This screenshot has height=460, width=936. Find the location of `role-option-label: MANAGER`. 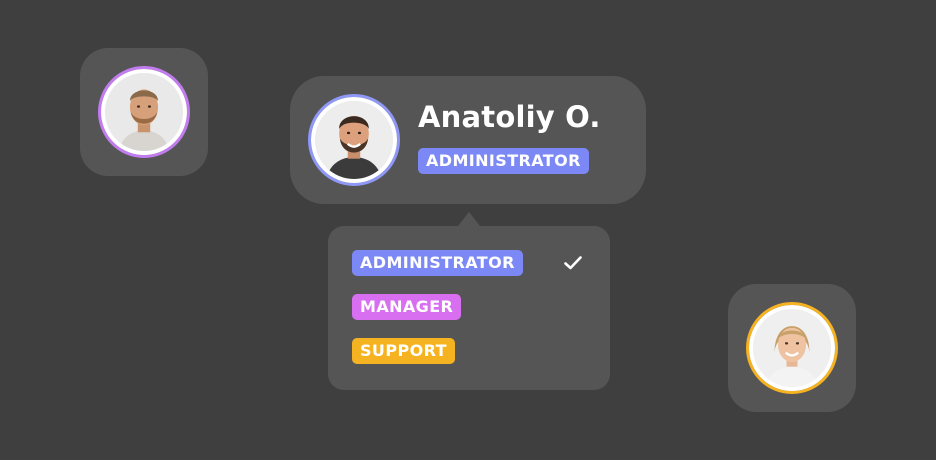

role-option-label: MANAGER is located at coordinates (407, 307).